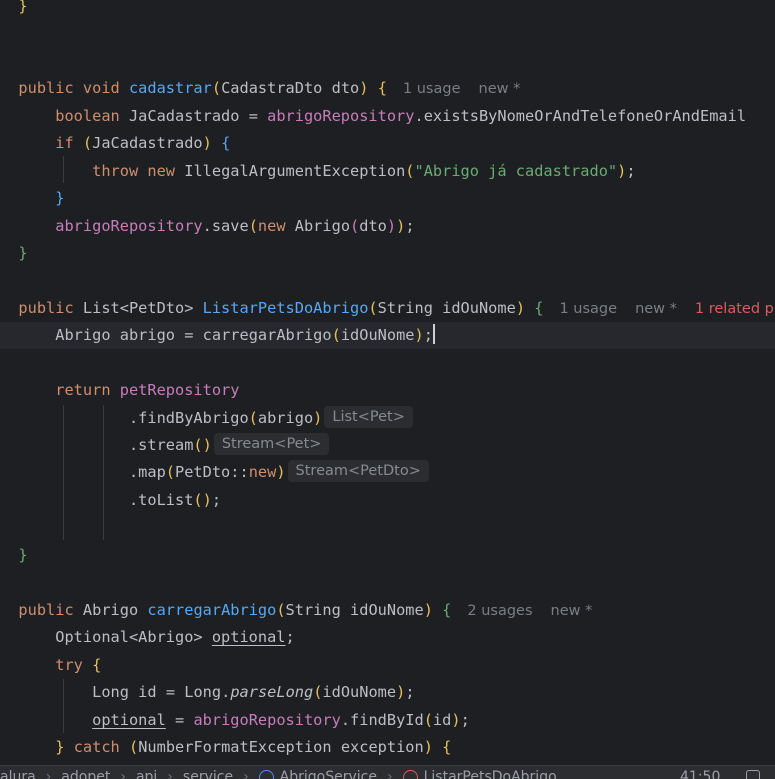 The width and height of the screenshot is (775, 779). I want to click on keyword: throw, so click(115, 171).